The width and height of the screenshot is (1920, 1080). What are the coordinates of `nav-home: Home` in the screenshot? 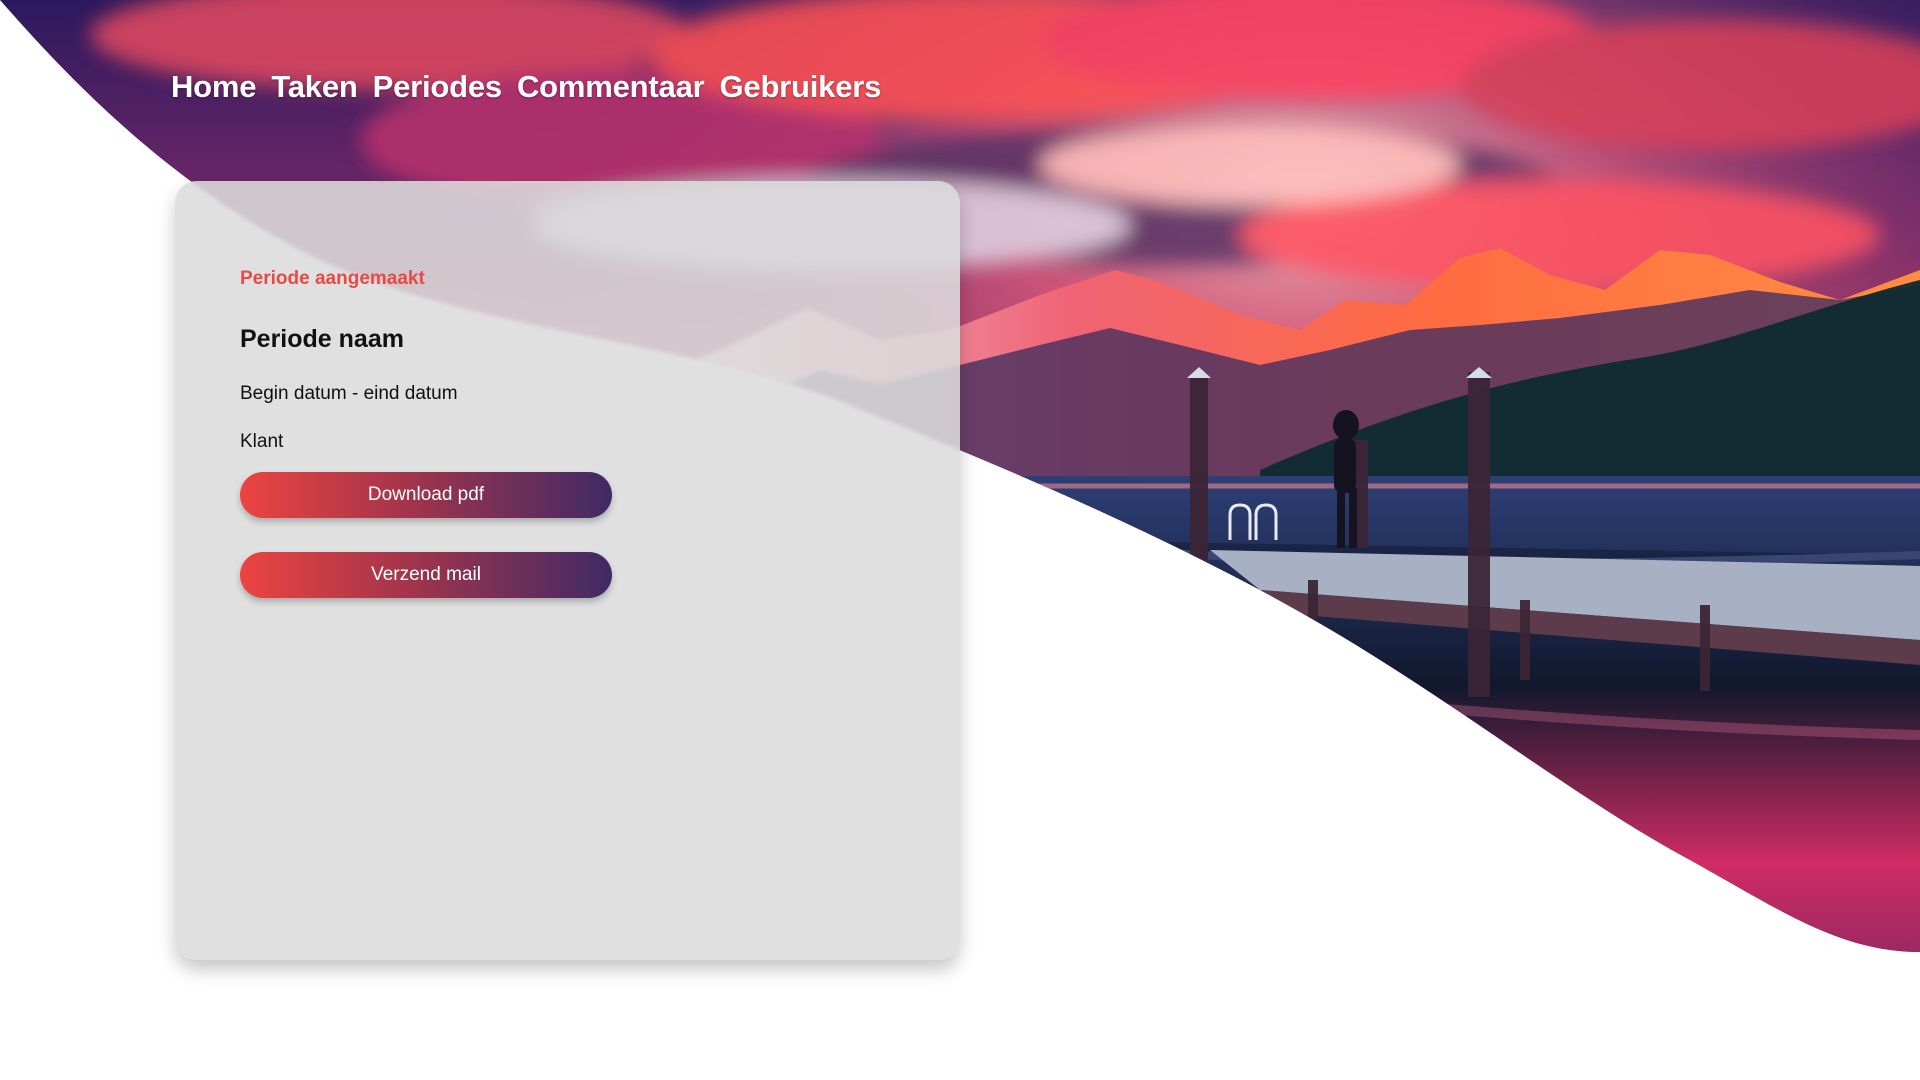 It's located at (214, 87).